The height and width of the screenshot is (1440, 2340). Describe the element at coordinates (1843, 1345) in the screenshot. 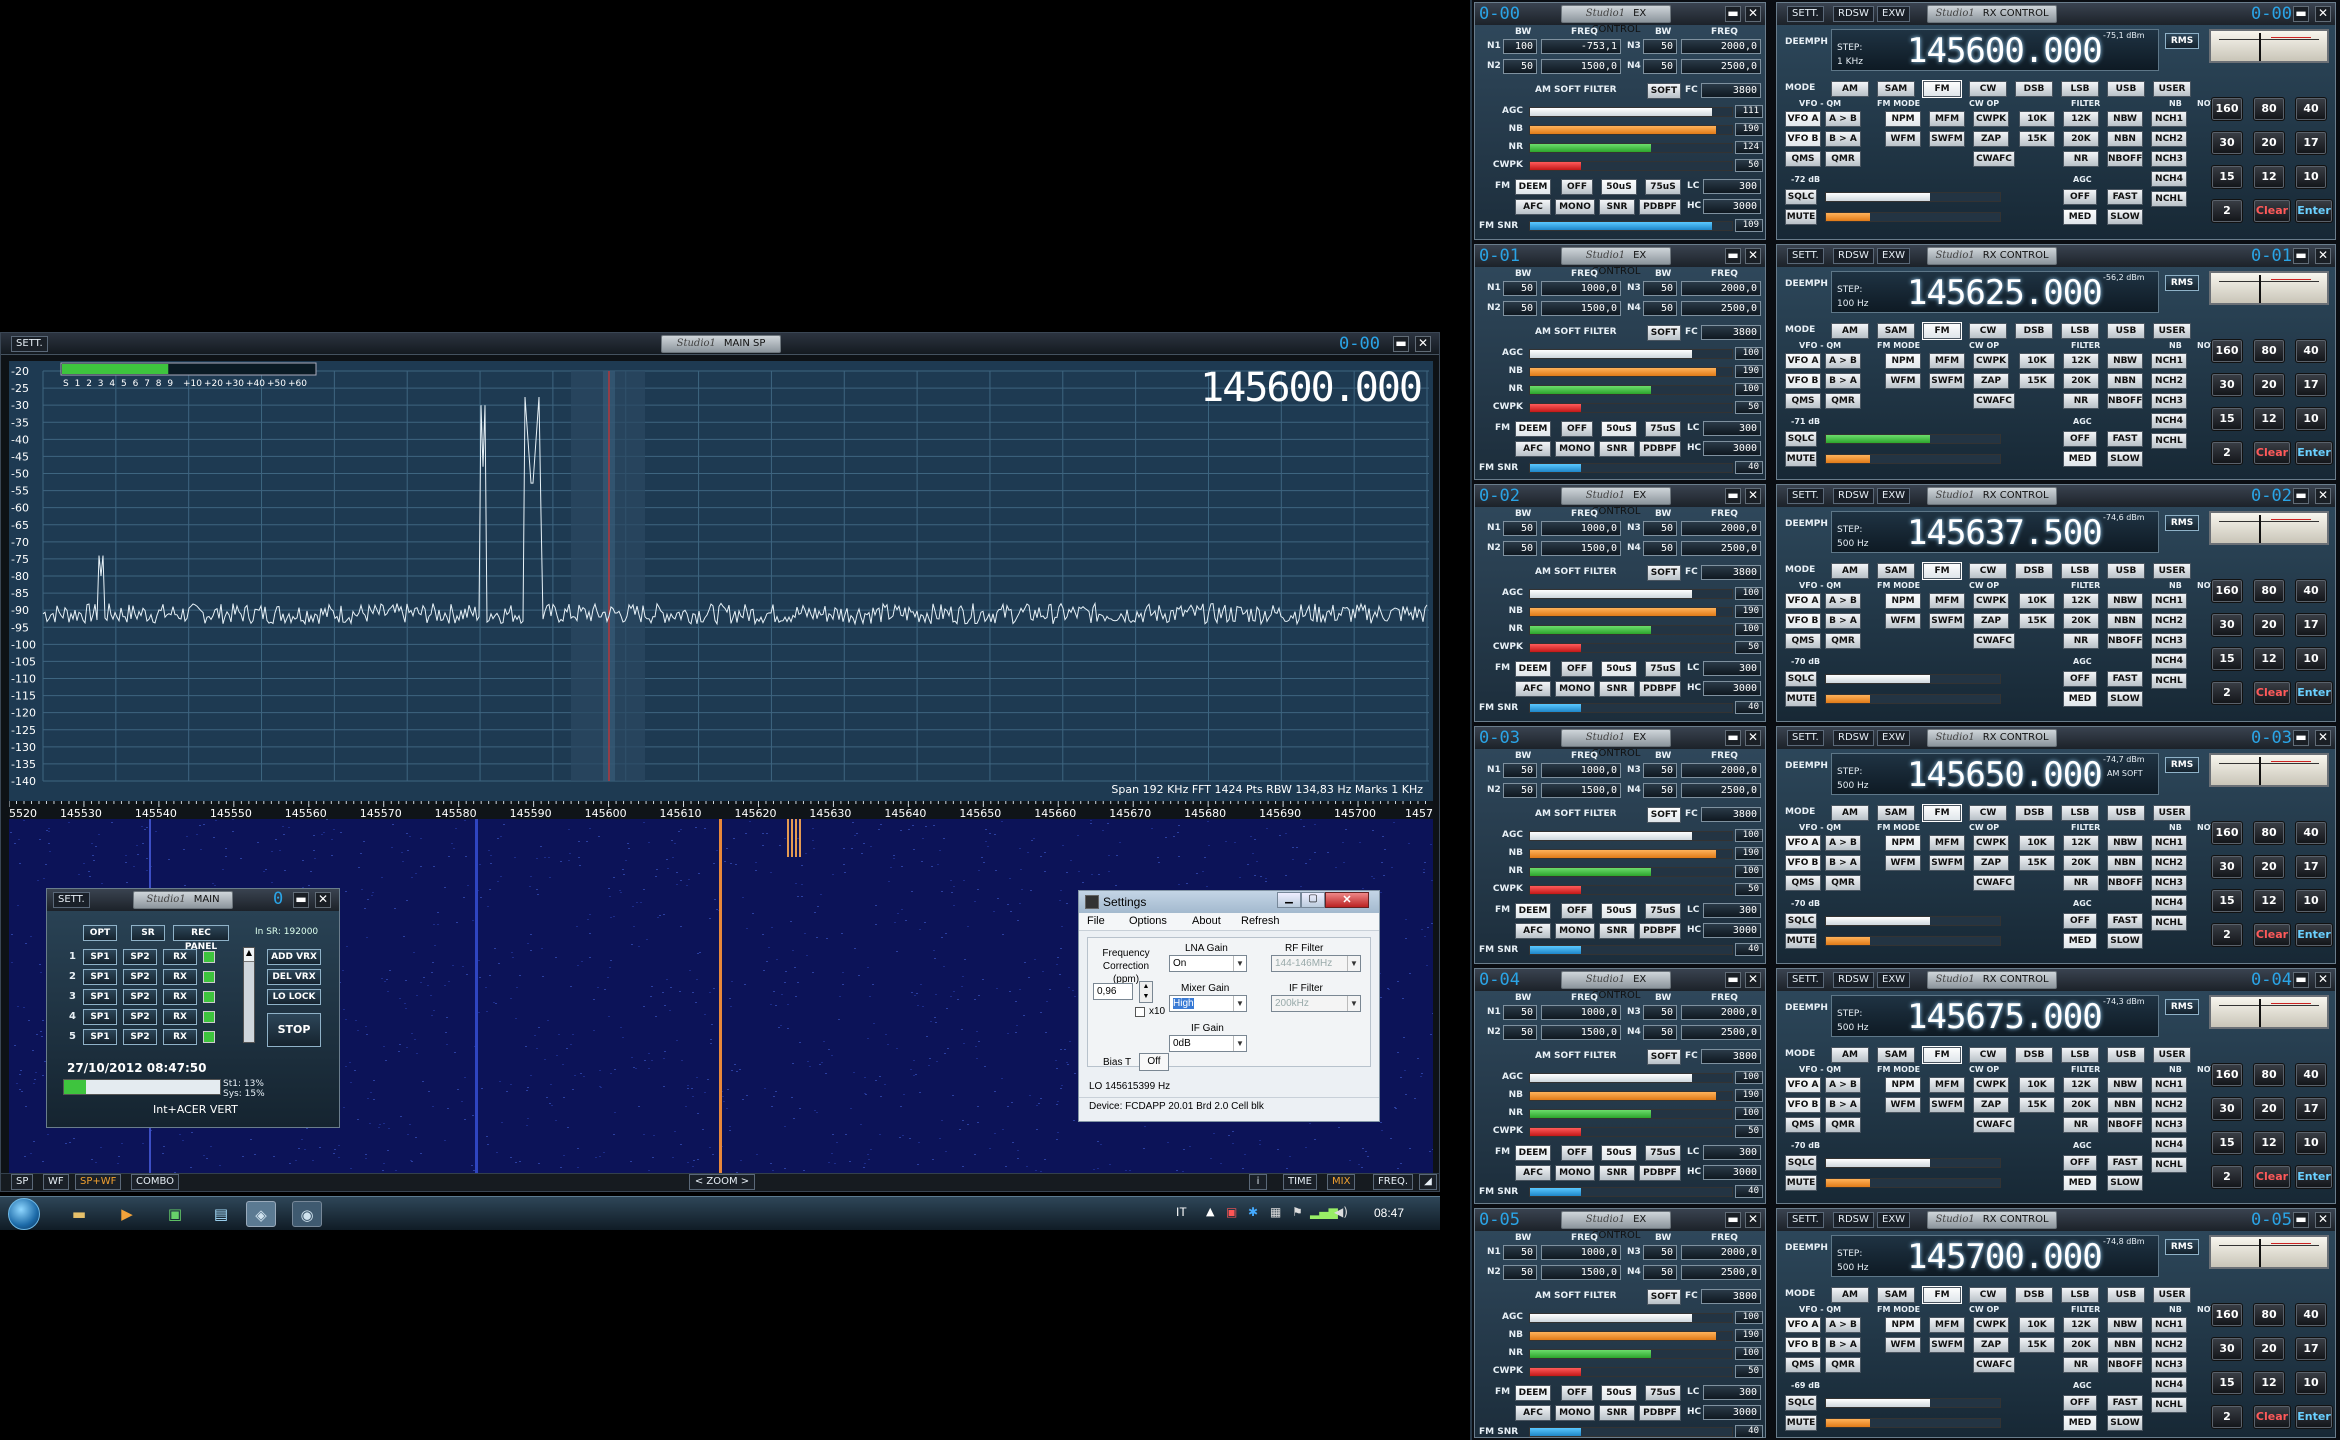

I see `rx-btn-btoa: B > A` at that location.